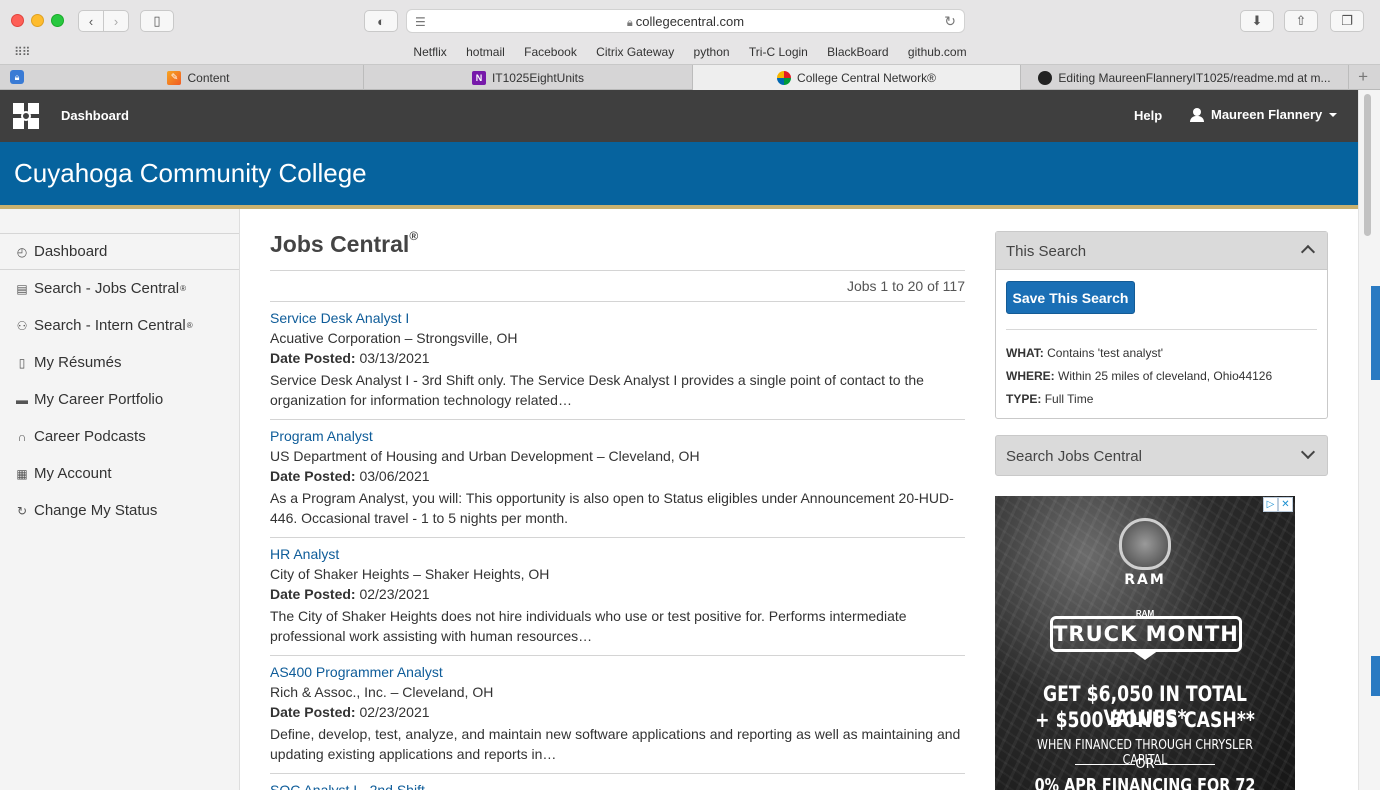 This screenshot has width=1380, height=790. Describe the element at coordinates (26, 116) in the screenshot. I see `college-central-logo-icon` at that location.